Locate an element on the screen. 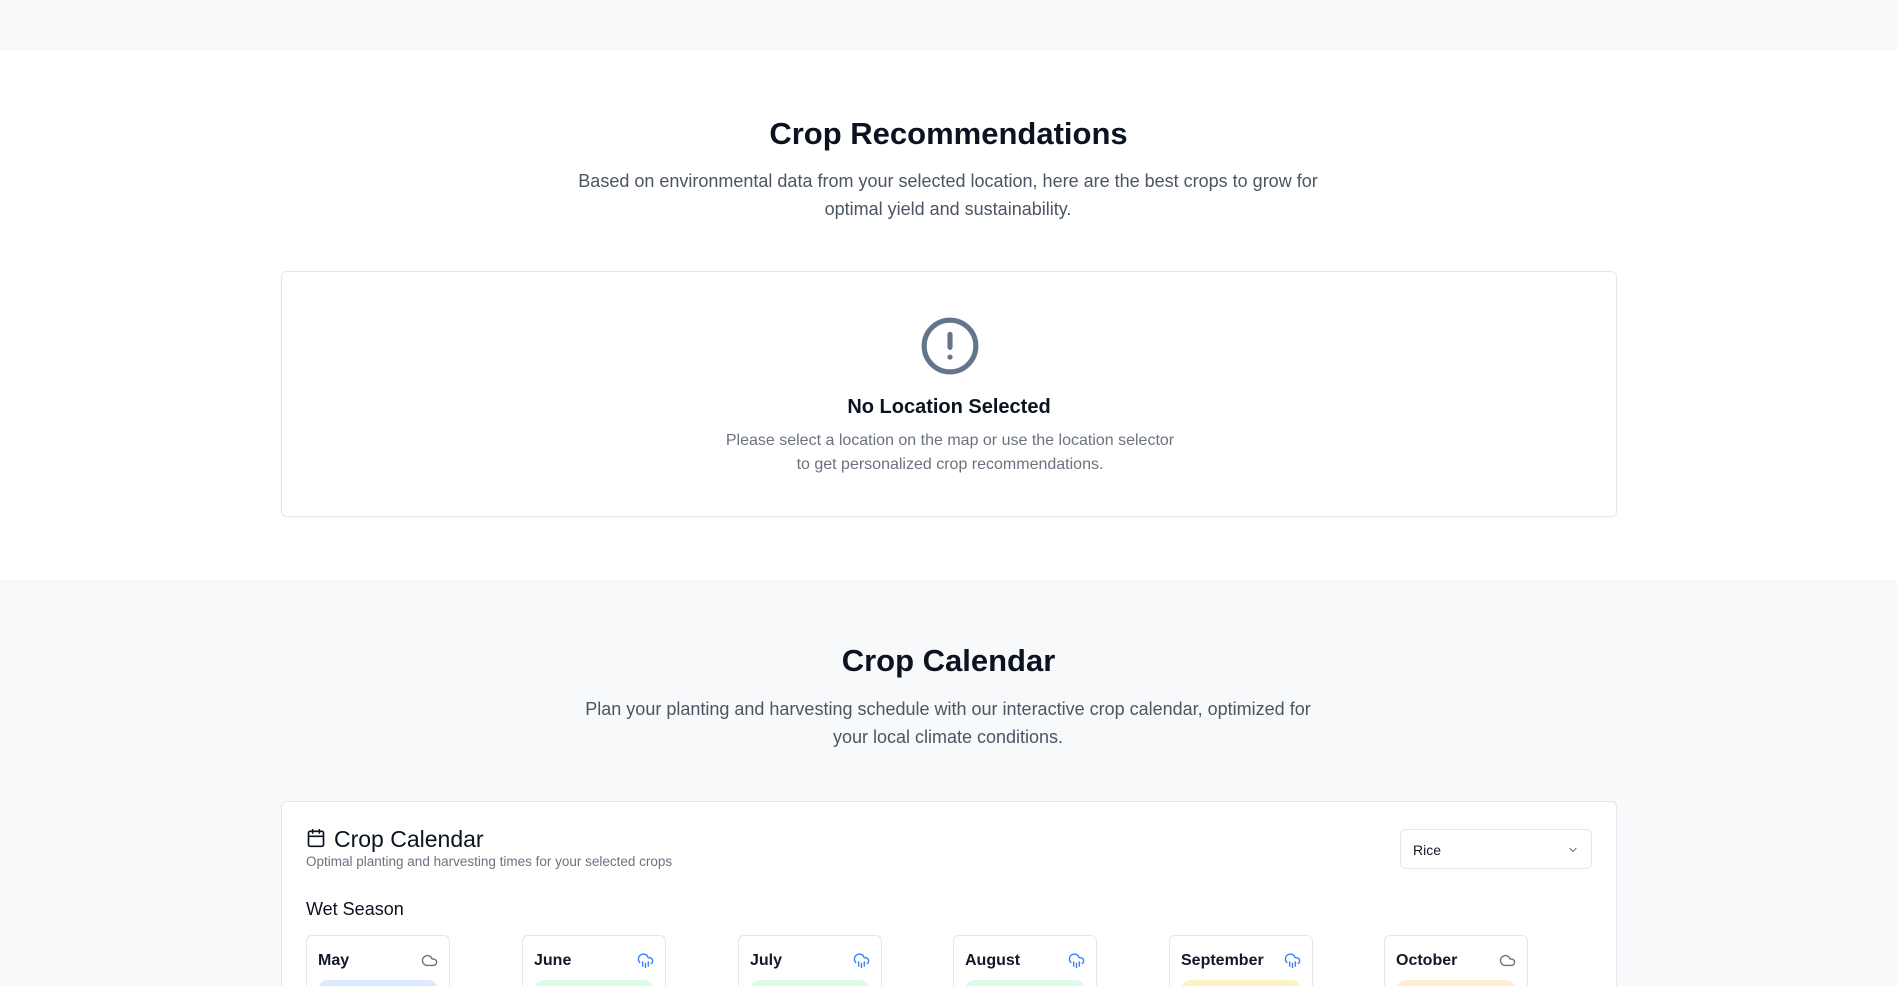 Image resolution: width=1897 pixels, height=986 pixels. chevron-down-icon is located at coordinates (1573, 850).